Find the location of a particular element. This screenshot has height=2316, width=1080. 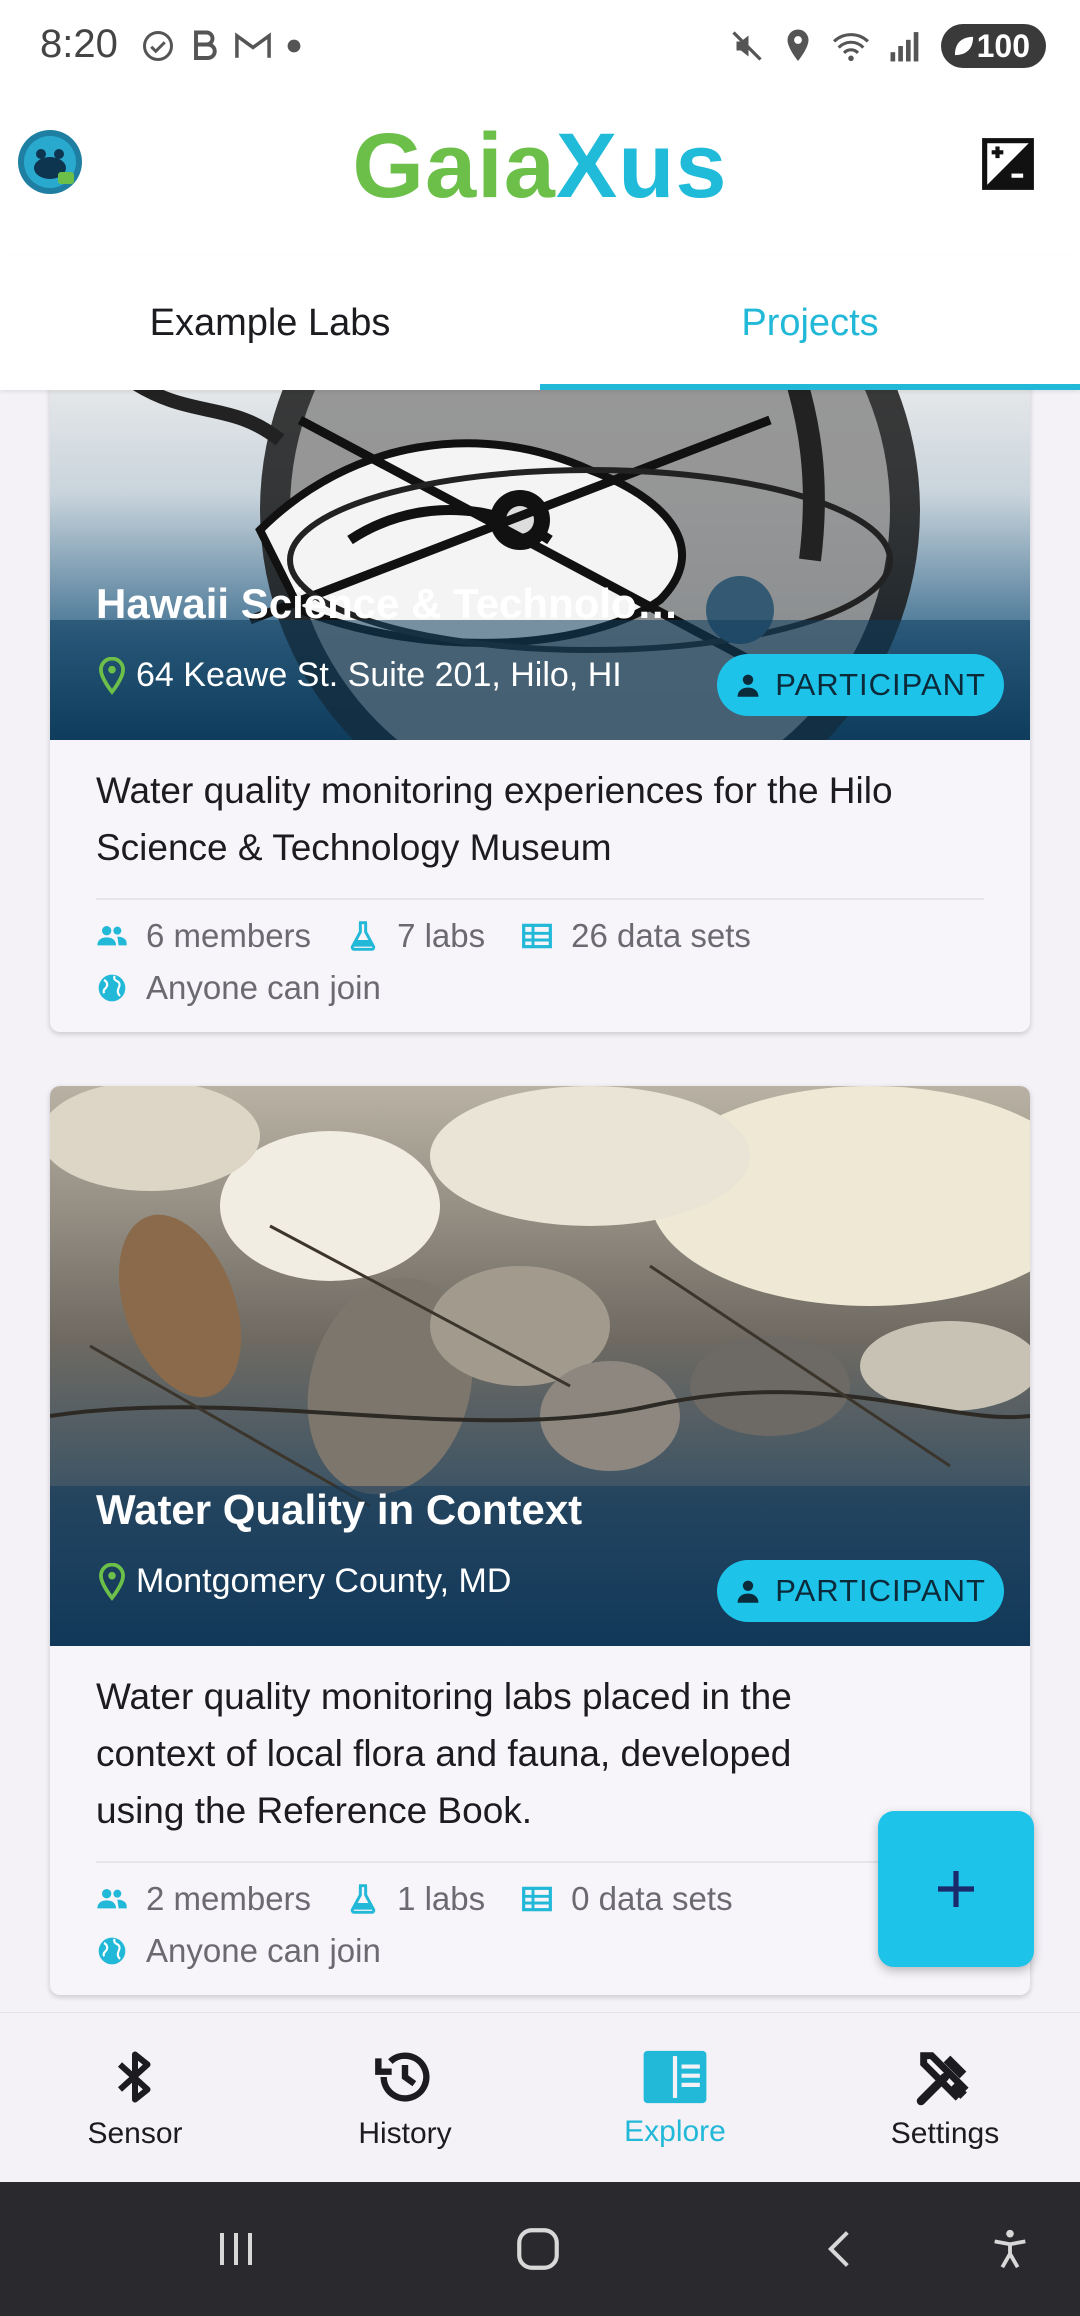

project-location-text: 64 Keawe St. Suite 201, Hilo, HI is located at coordinates (379, 675).